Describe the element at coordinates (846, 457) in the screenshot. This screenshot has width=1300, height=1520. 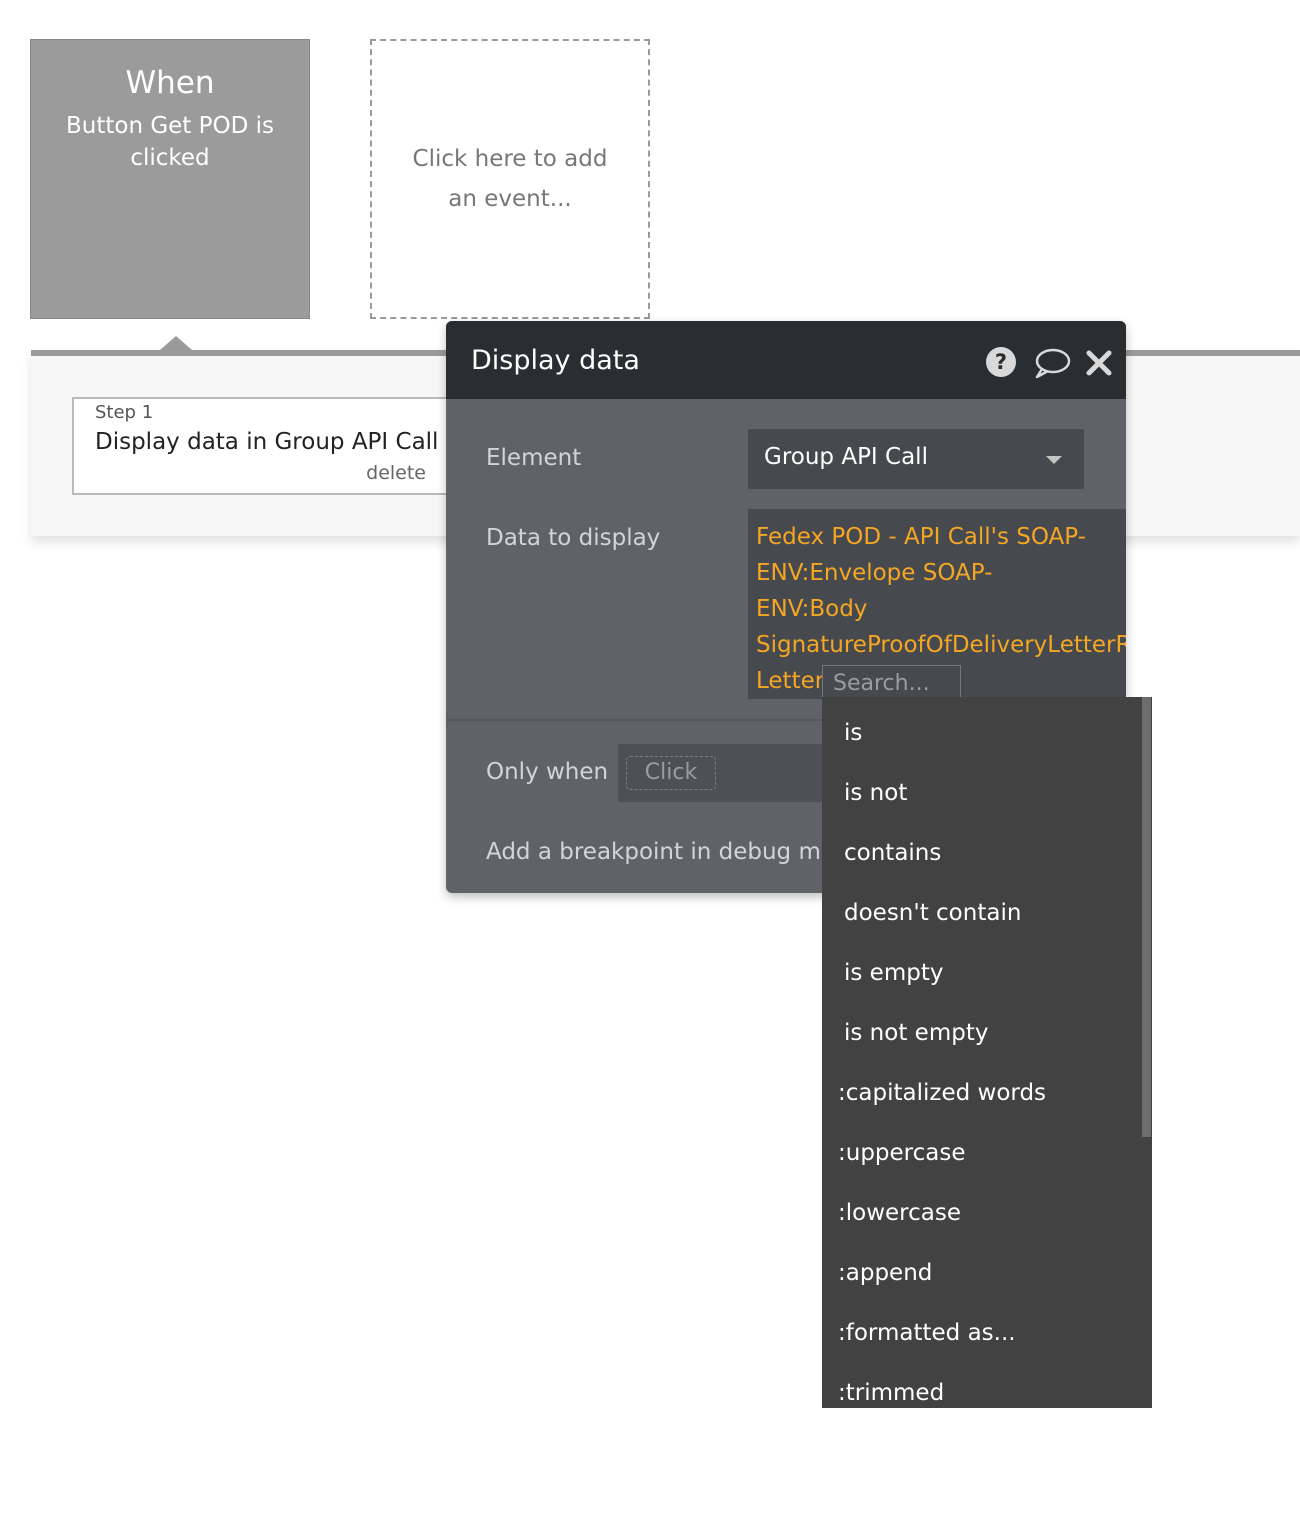
I see `element-dropdown-value: Group API Call` at that location.